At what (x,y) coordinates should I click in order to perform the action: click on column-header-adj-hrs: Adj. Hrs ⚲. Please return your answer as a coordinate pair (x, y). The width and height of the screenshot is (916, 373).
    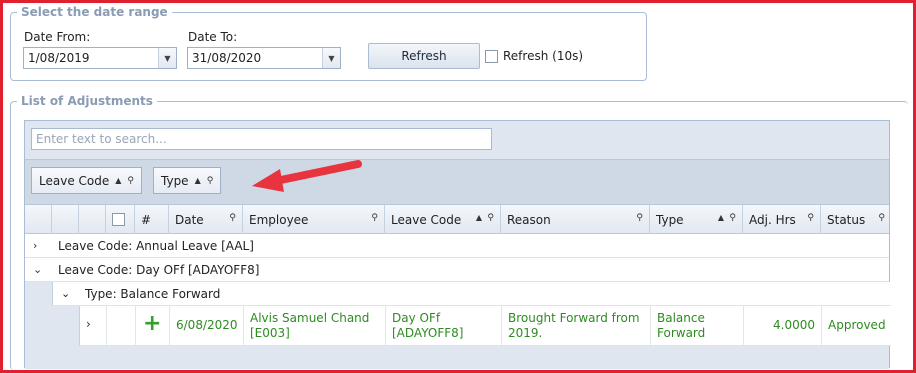
    Looking at the image, I should click on (782, 219).